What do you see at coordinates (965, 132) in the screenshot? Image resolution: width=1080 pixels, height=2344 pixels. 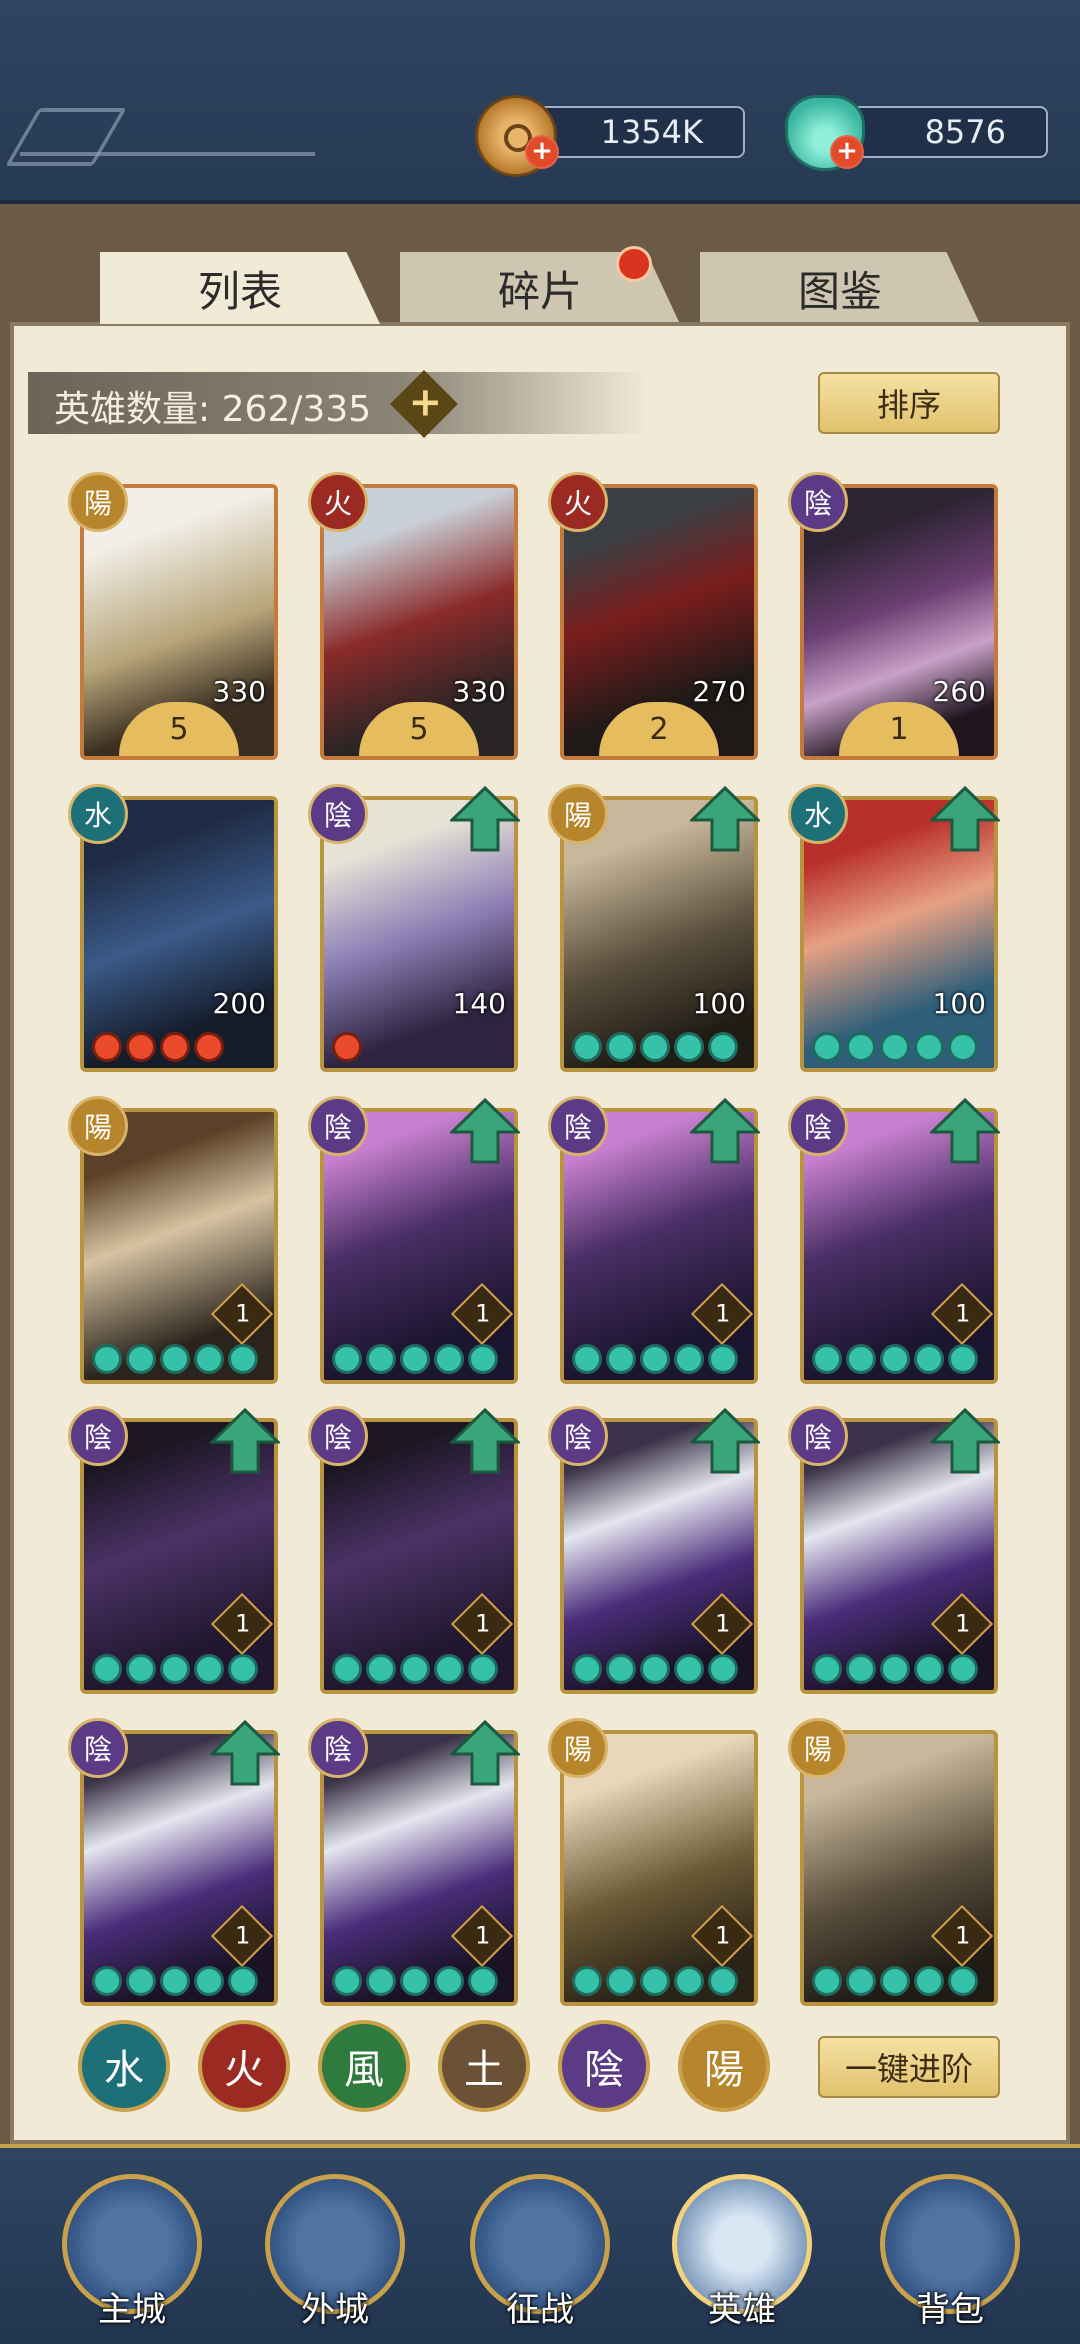 I see `gem-amount: 8576` at bounding box center [965, 132].